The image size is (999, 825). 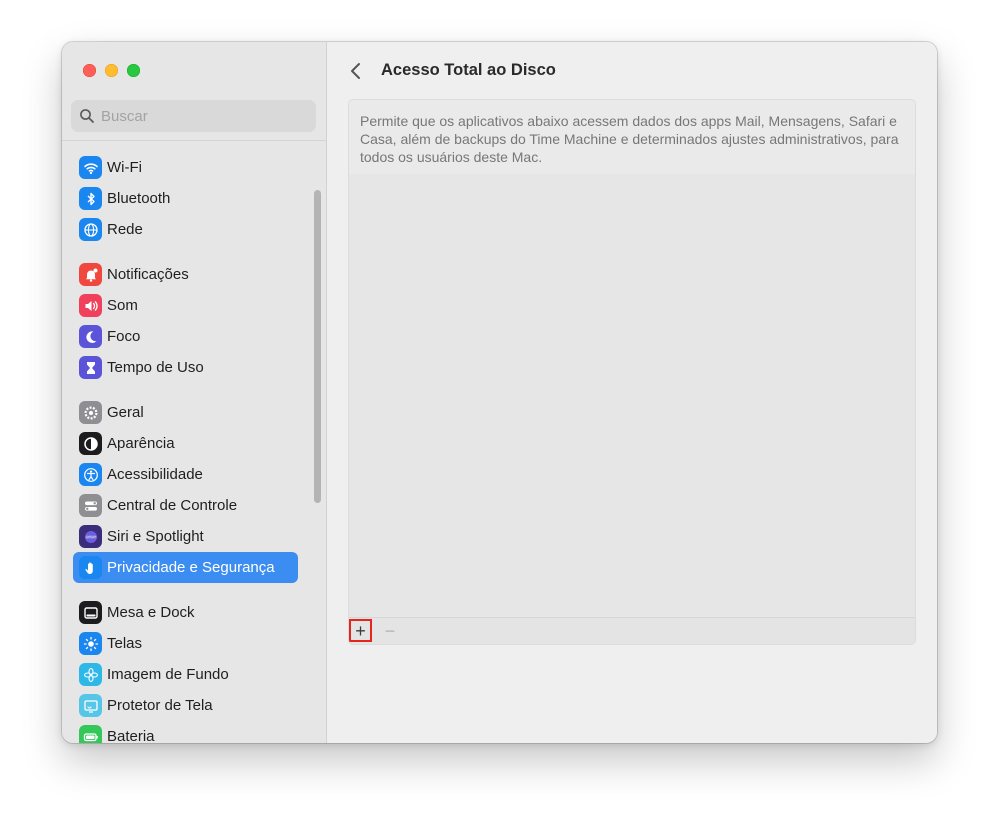 What do you see at coordinates (185, 443) in the screenshot?
I see `sidebar-item-appearance: Aparência` at bounding box center [185, 443].